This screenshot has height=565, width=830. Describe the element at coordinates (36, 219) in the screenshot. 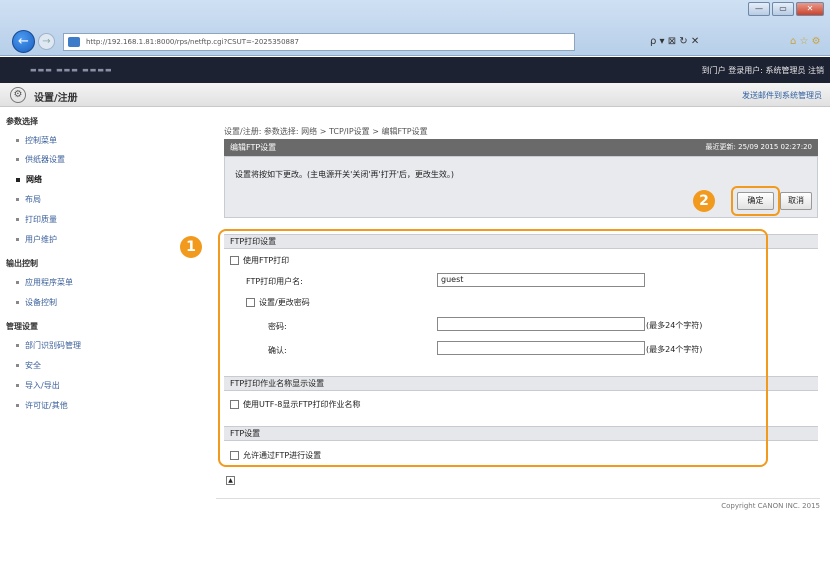

I see `sidebar-item-print-quality: 打印质量` at that location.